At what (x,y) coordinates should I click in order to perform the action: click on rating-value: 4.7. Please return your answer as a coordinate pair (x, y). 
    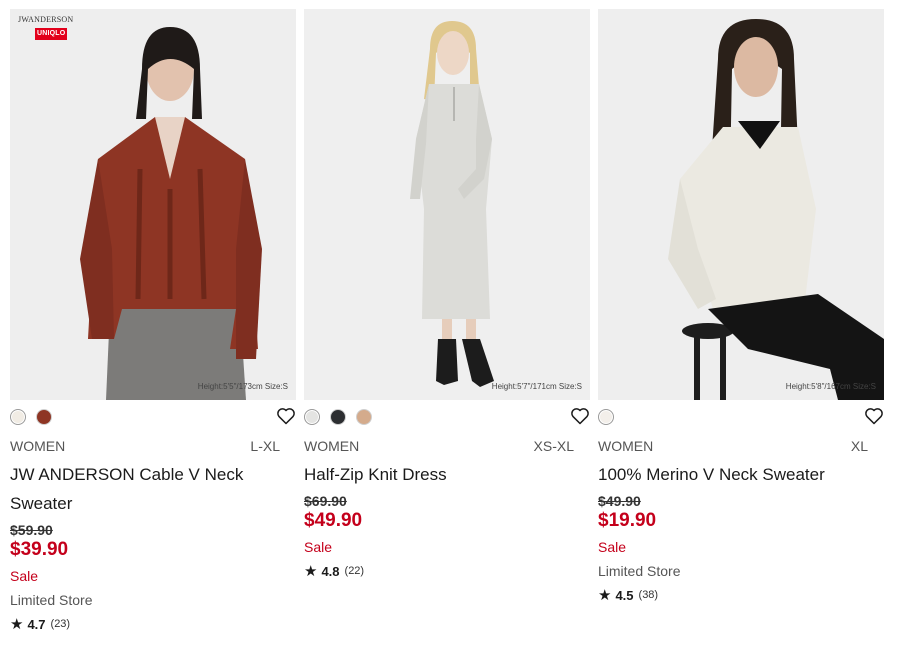
    Looking at the image, I should click on (36, 624).